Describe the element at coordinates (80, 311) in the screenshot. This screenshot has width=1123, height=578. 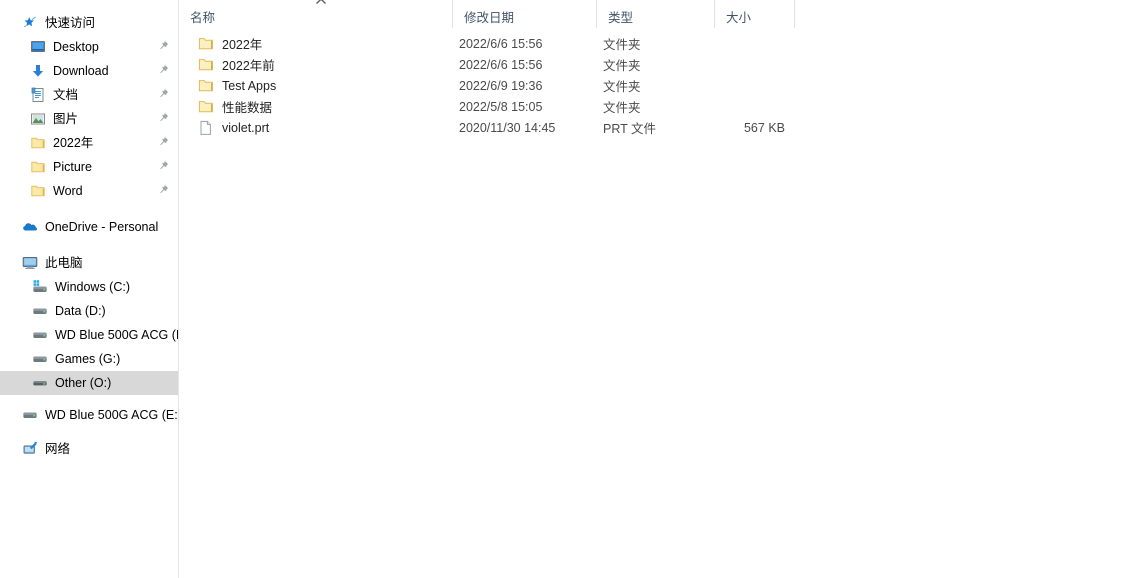
I see `nav-label: Data (D:)` at that location.